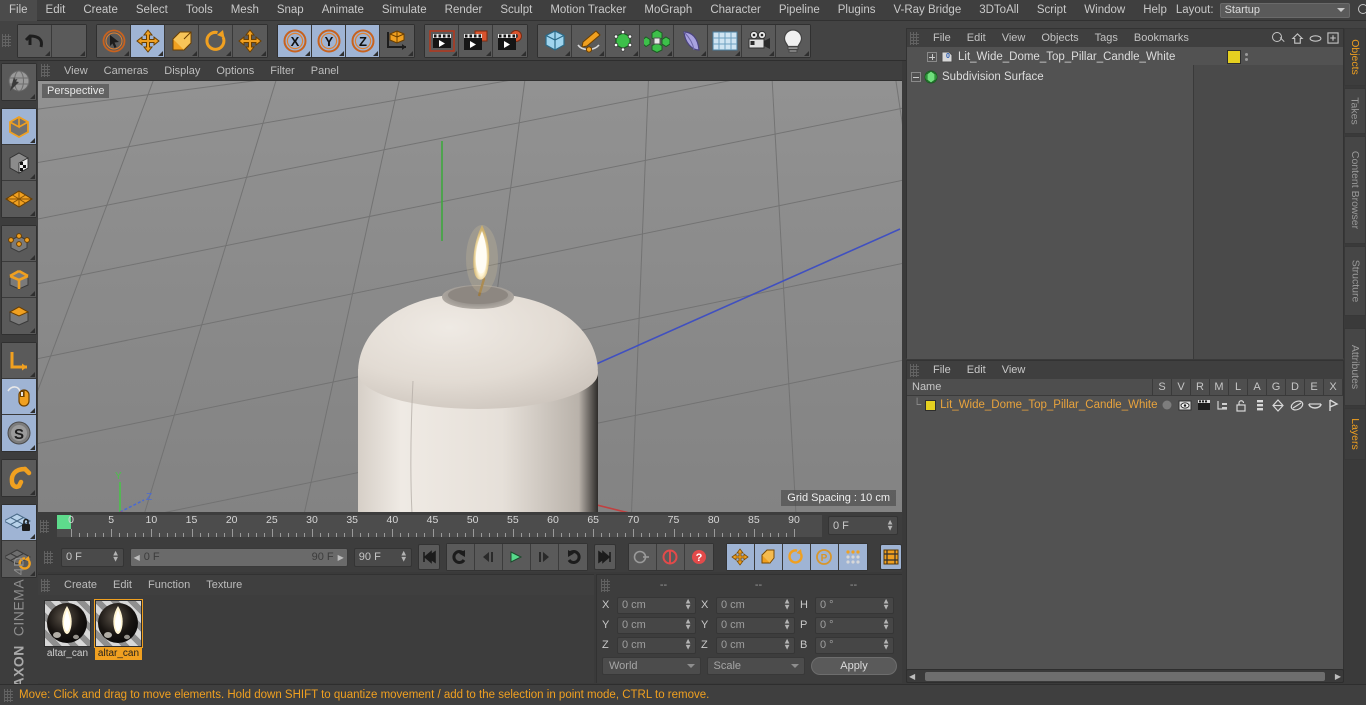  What do you see at coordinates (238, 557) in the screenshot?
I see `preview-range-slider: ◀ 0 F 90 F ▶` at bounding box center [238, 557].